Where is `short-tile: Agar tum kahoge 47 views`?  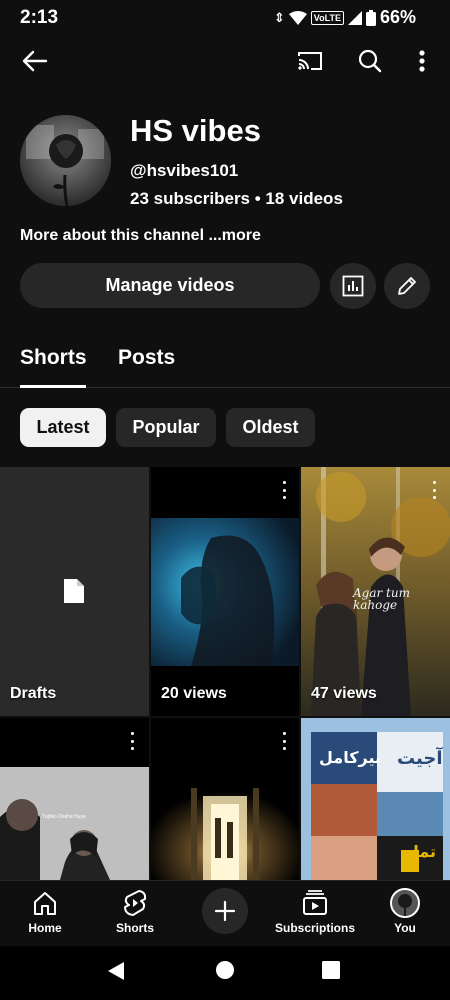
short-tile: Agar tum kahoge 47 views is located at coordinates (375, 591).